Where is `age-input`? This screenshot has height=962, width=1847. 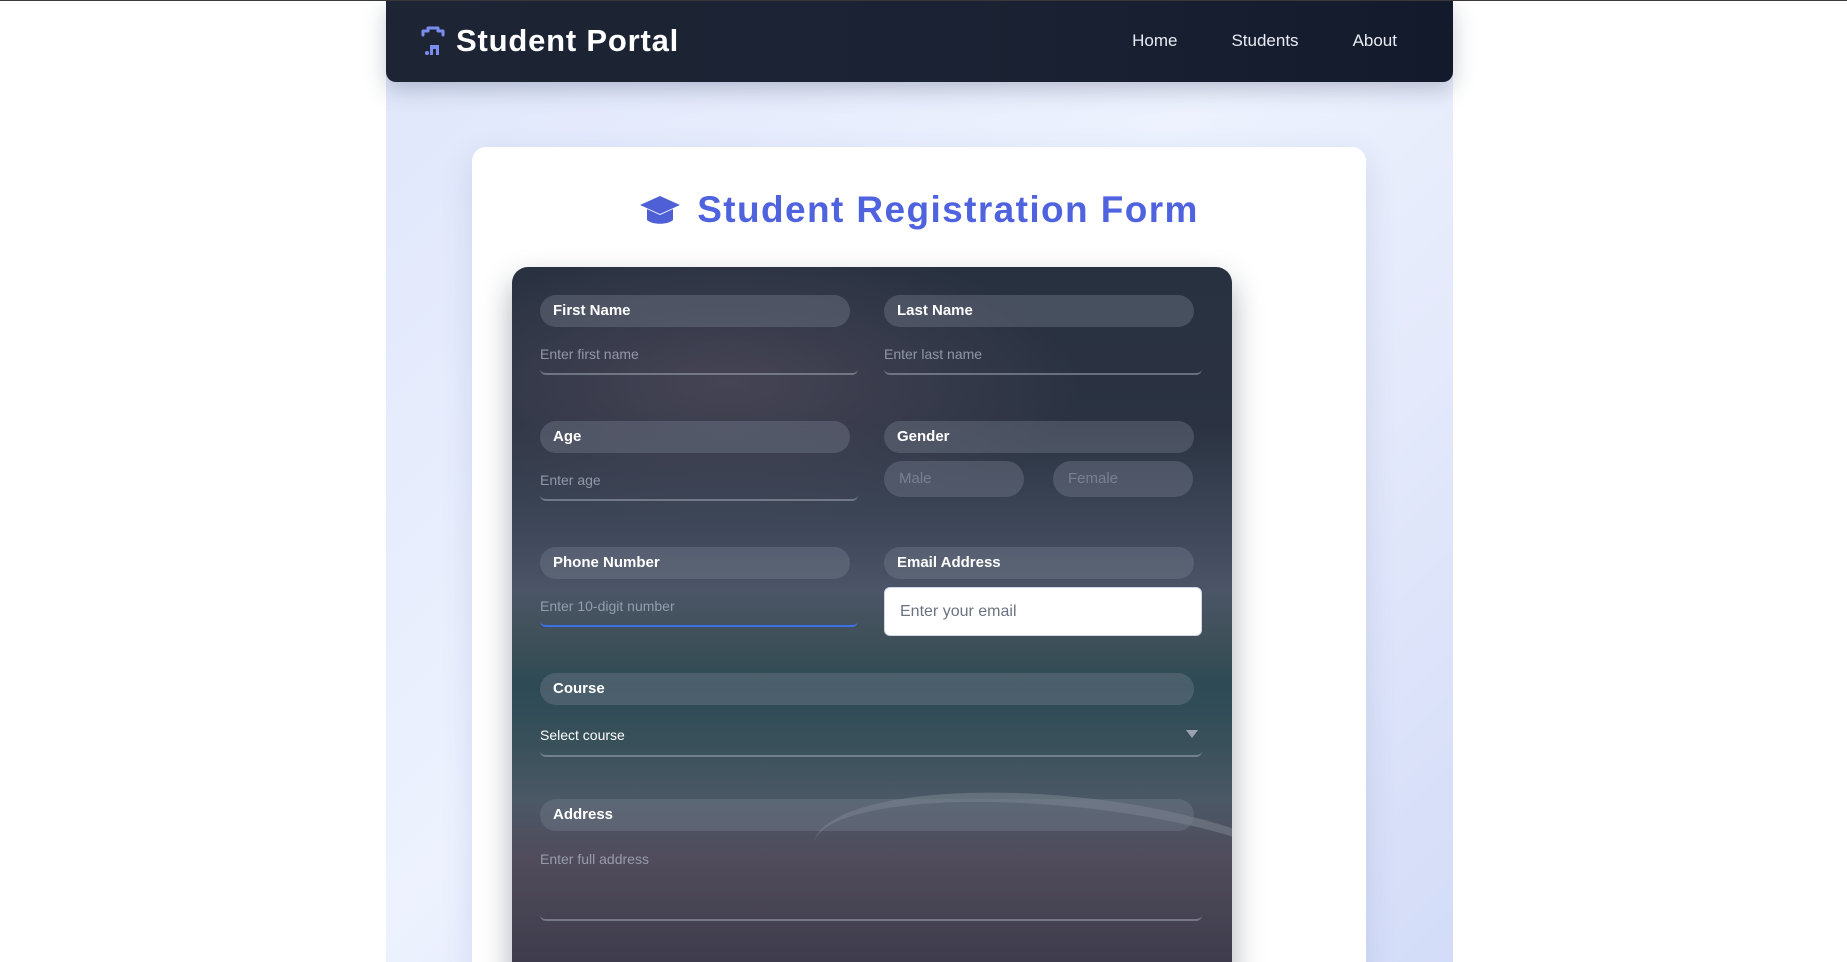
age-input is located at coordinates (699, 481).